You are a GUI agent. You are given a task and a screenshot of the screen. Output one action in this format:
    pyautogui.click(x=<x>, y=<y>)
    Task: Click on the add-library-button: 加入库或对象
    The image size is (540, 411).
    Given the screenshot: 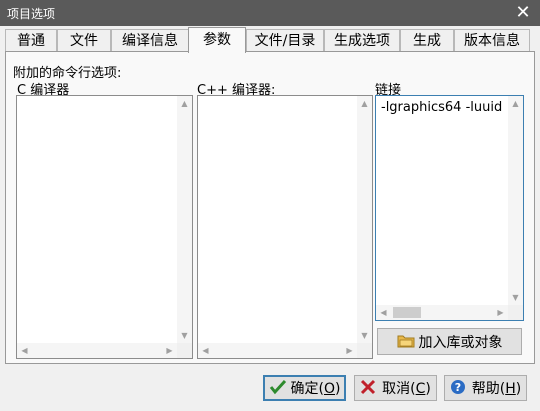 What is the action you would take?
    pyautogui.click(x=449, y=341)
    